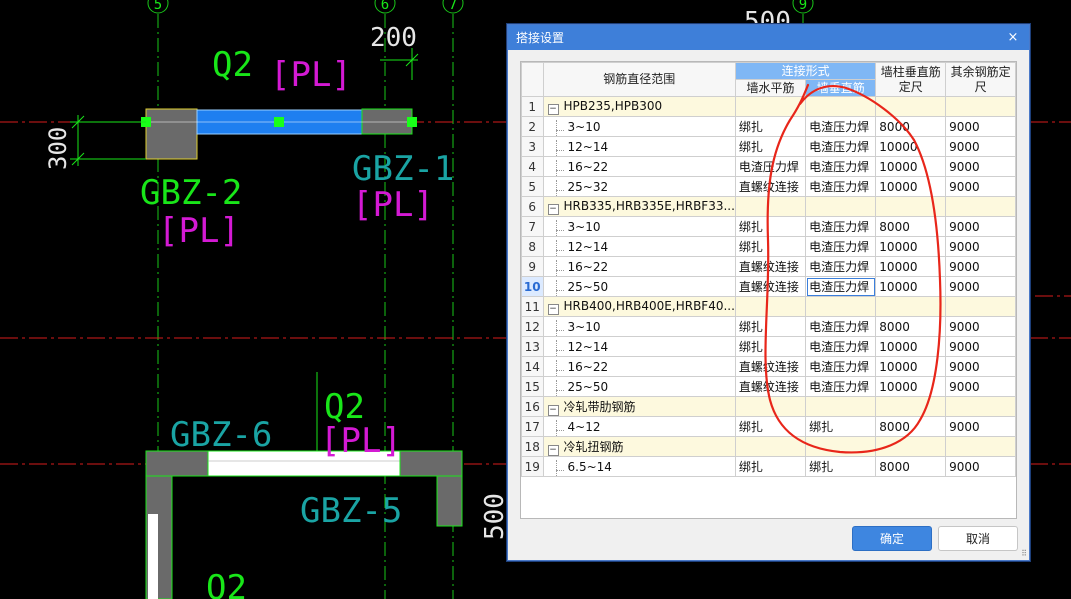  Describe the element at coordinates (639, 466) in the screenshot. I see `range-cell: 6.5~14` at that location.